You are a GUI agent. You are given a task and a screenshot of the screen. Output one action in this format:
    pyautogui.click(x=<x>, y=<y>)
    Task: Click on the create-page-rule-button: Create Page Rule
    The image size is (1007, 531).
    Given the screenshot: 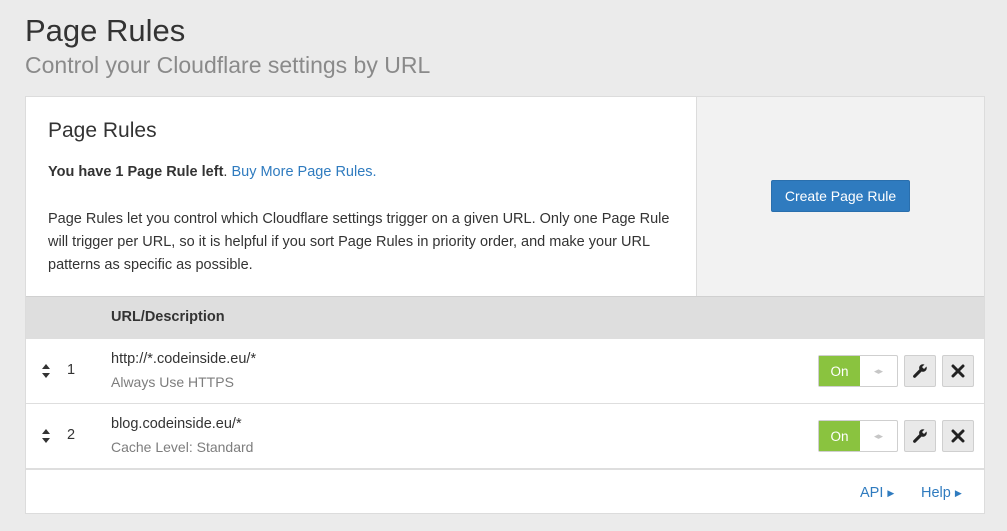 What is the action you would take?
    pyautogui.click(x=840, y=196)
    